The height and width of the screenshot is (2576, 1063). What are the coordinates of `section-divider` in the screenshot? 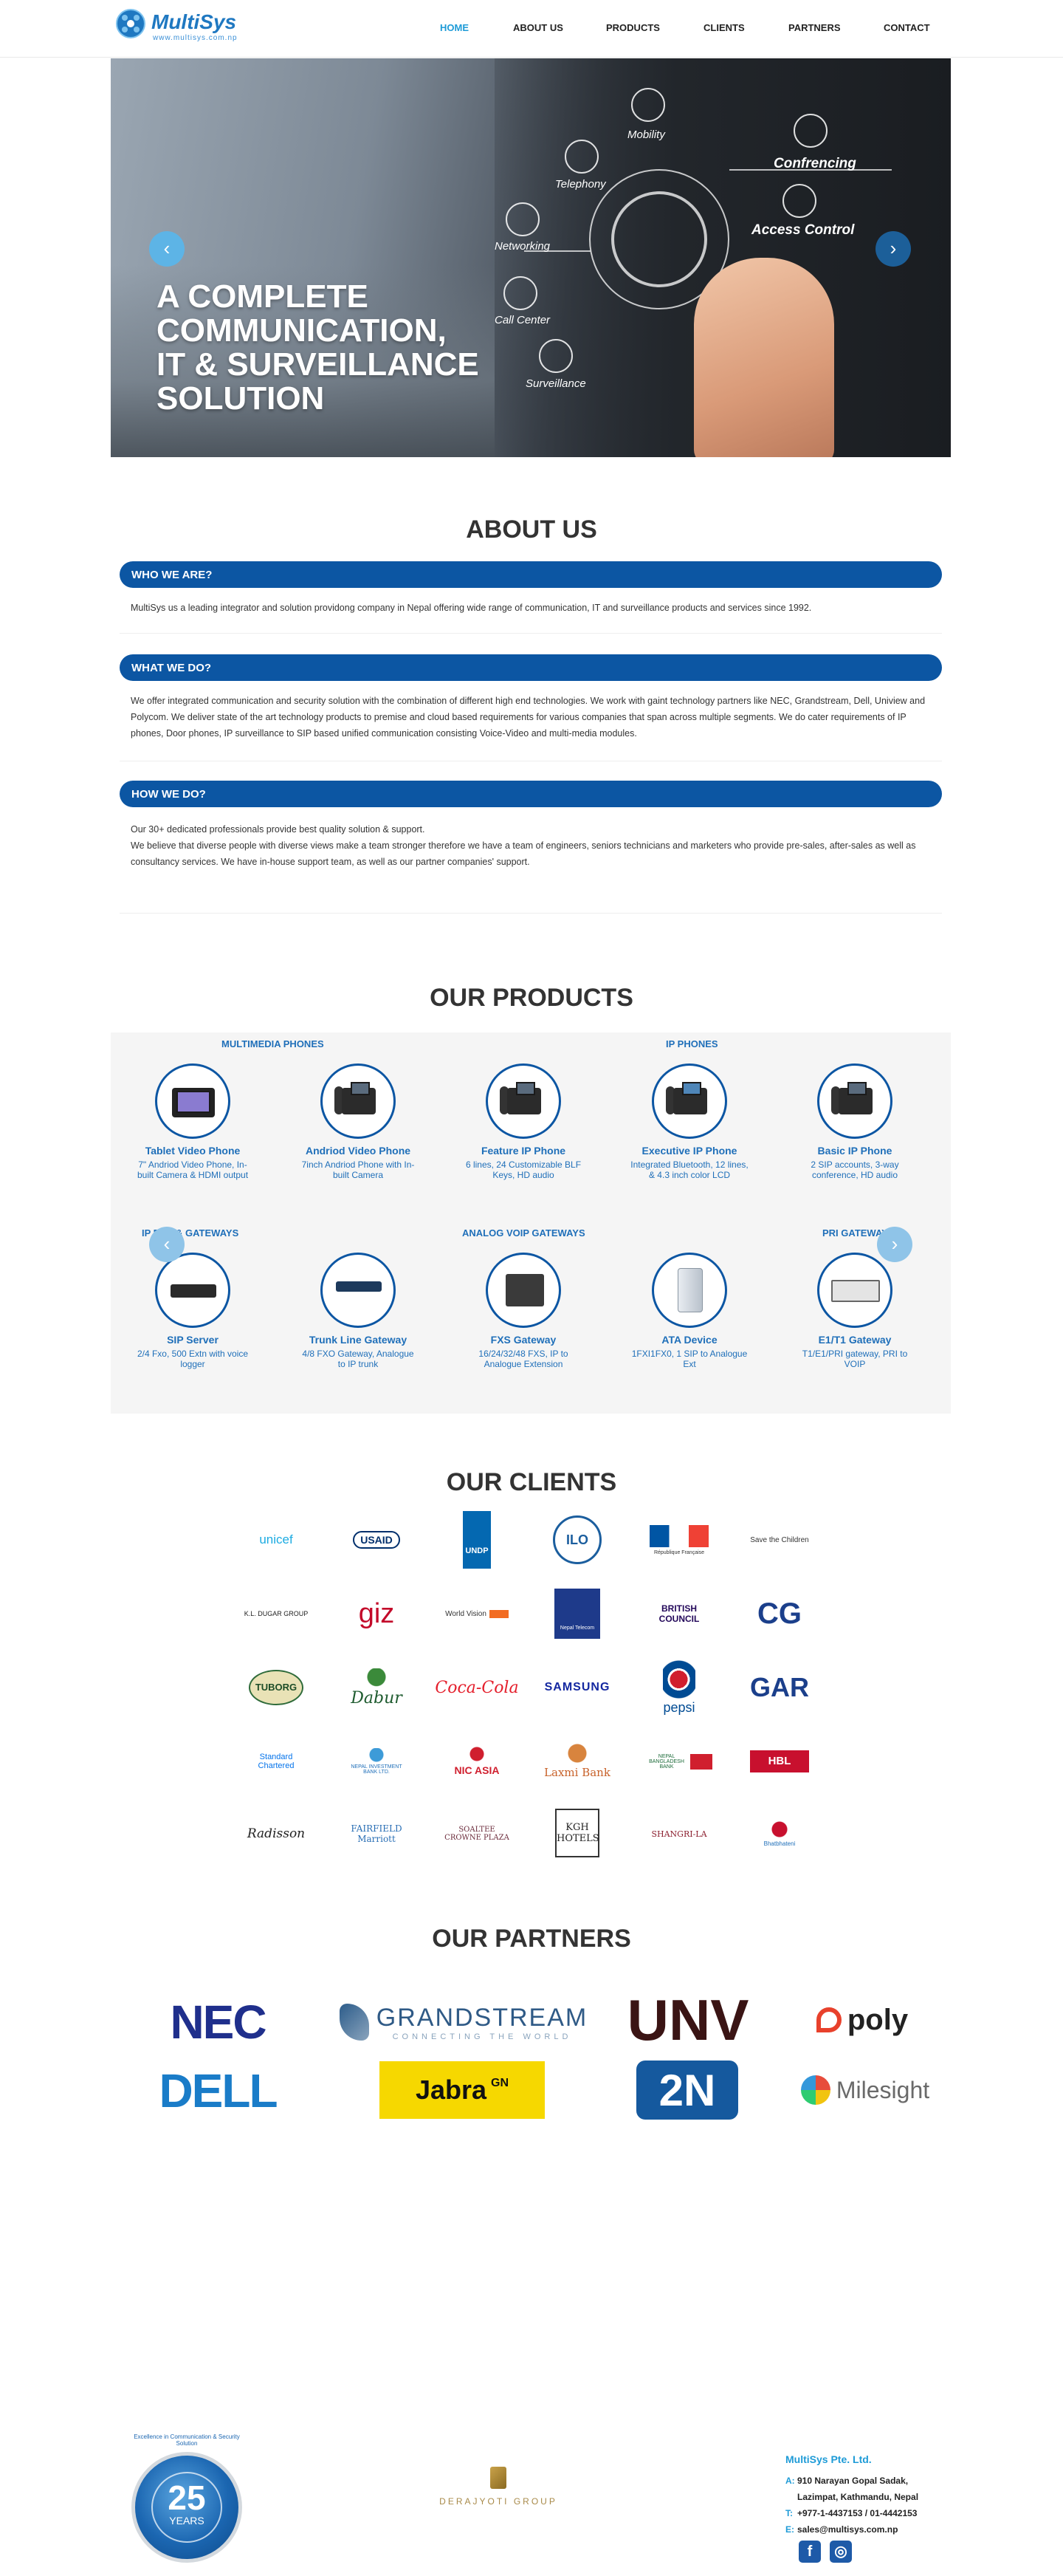 It's located at (531, 913).